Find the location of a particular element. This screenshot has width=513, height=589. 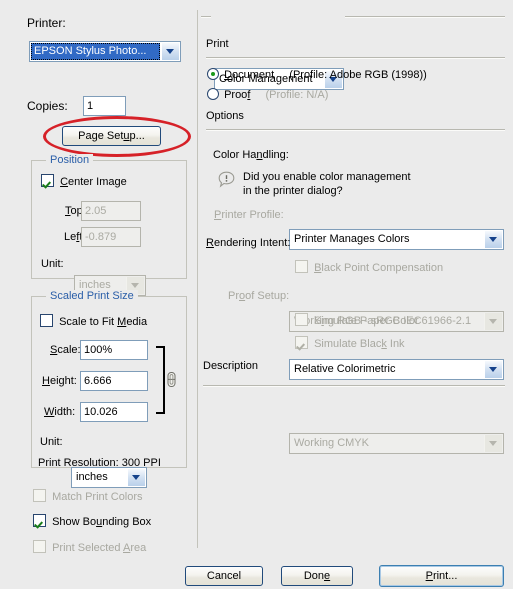

document-radio is located at coordinates (213, 74).